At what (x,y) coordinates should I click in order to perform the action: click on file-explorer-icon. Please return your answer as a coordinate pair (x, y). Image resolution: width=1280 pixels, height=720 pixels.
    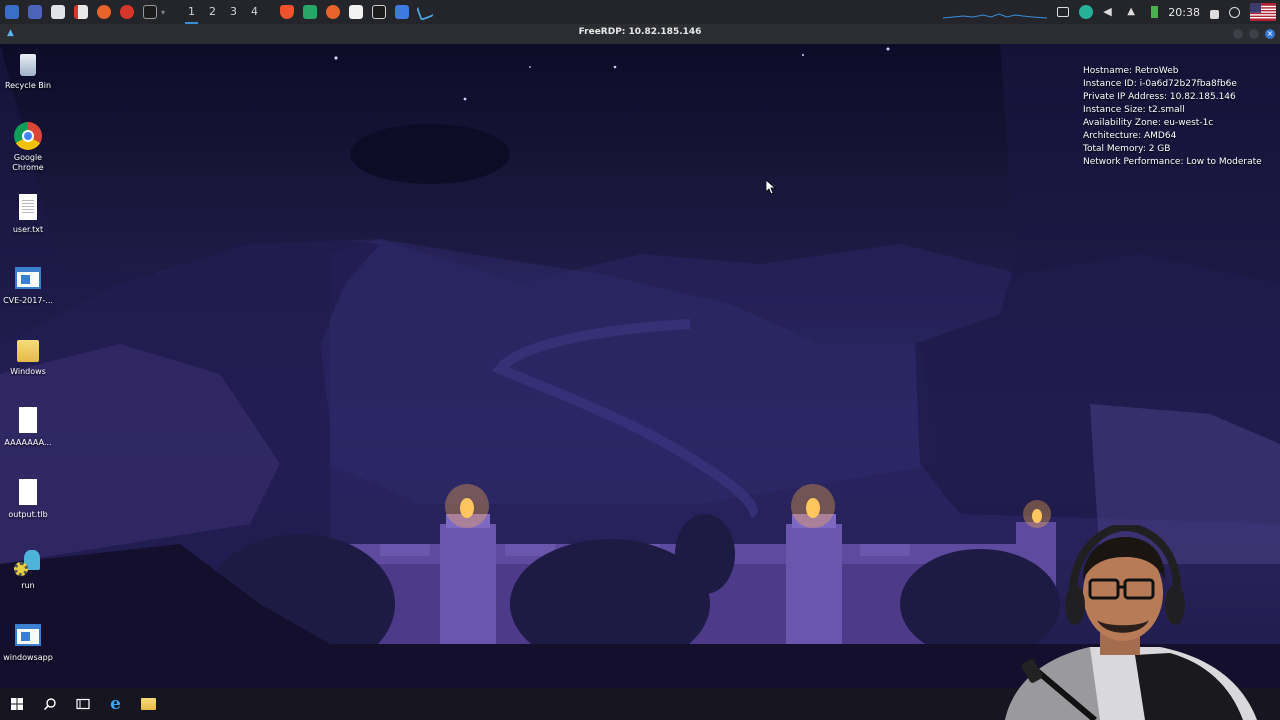
    Looking at the image, I should click on (148, 704).